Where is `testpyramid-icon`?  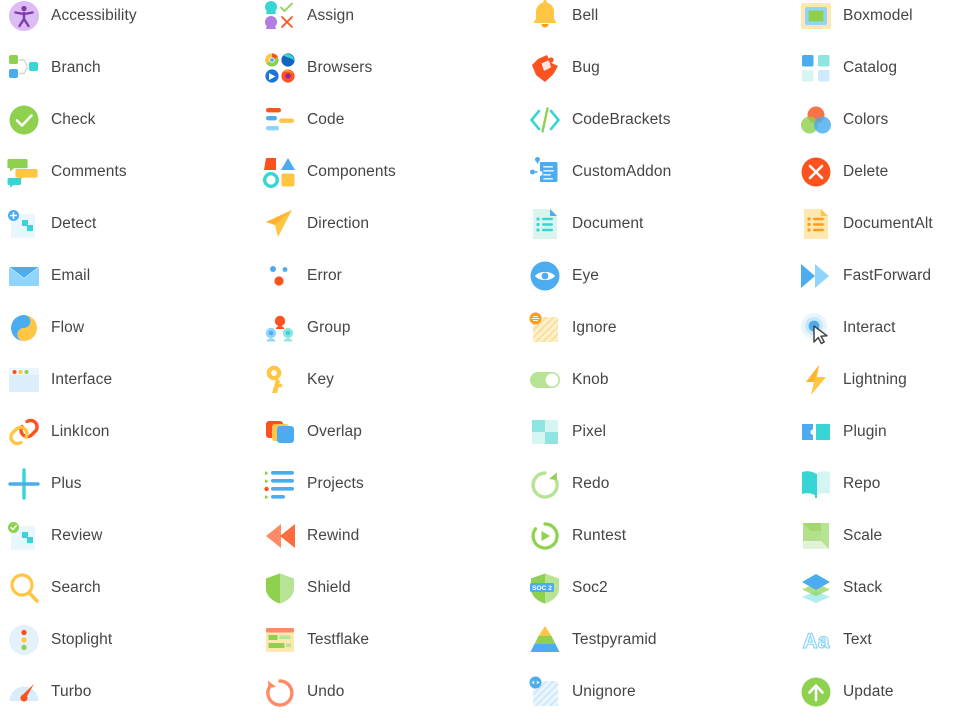
testpyramid-icon is located at coordinates (545, 640).